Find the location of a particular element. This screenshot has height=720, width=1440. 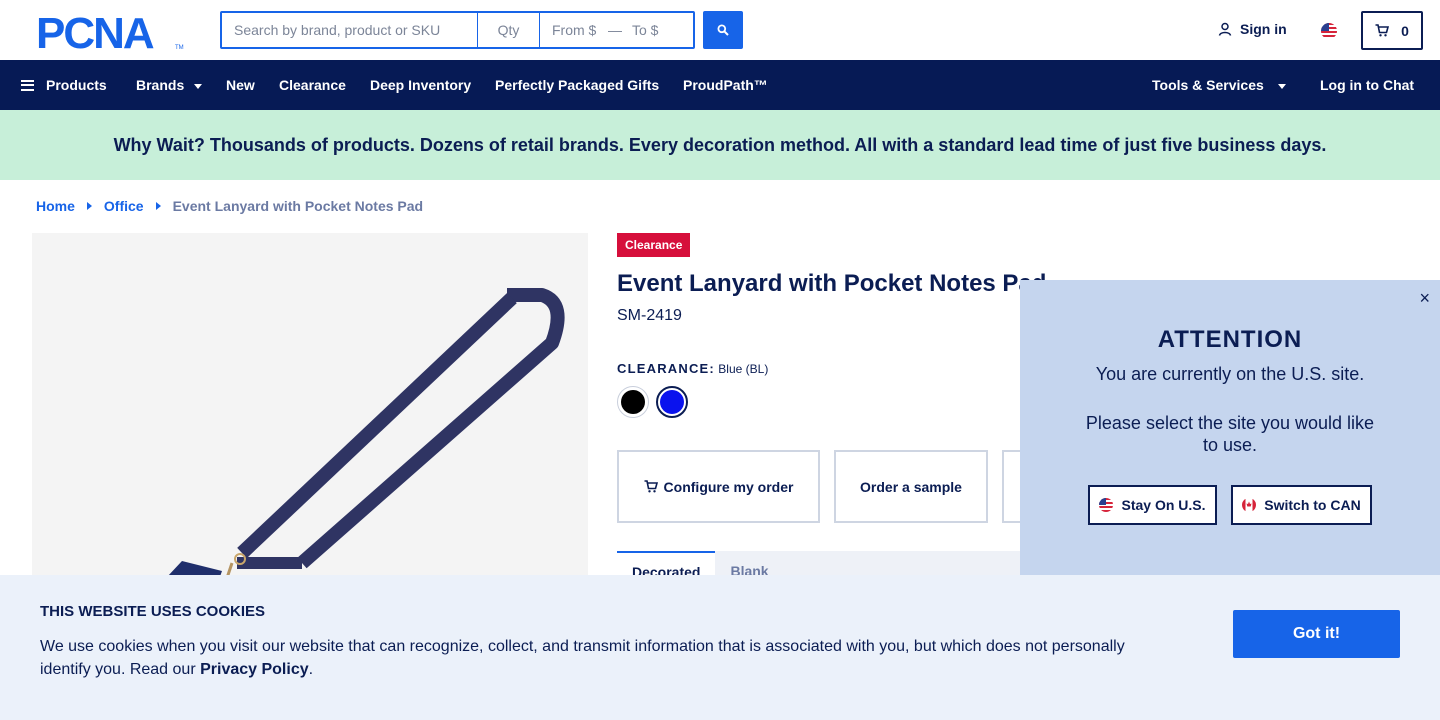

clearance-badge: Clearance is located at coordinates (654, 245).